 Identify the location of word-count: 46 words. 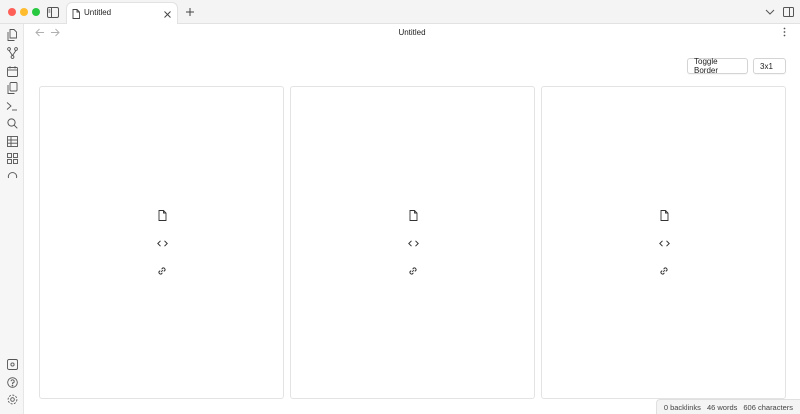
(722, 407).